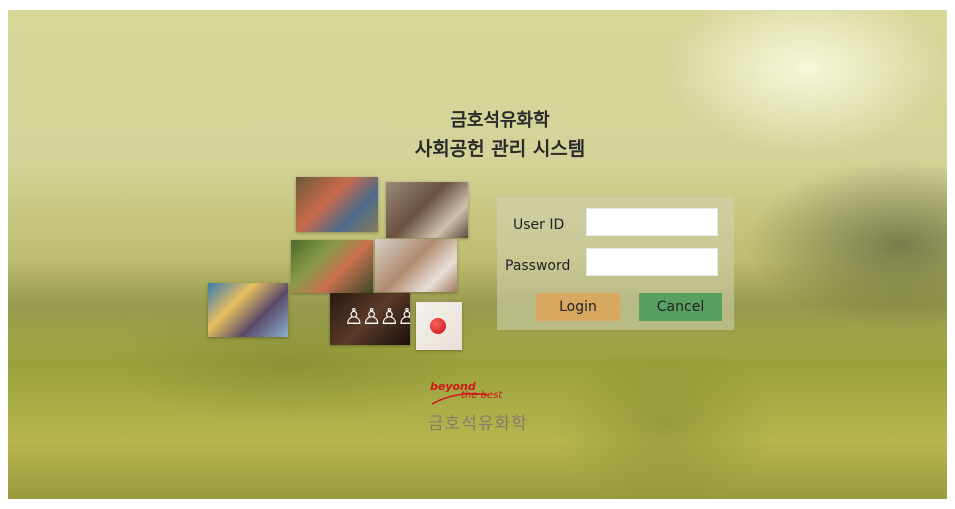 This screenshot has height=509, width=955. Describe the element at coordinates (680, 307) in the screenshot. I see `cancel-button: Cancel` at that location.